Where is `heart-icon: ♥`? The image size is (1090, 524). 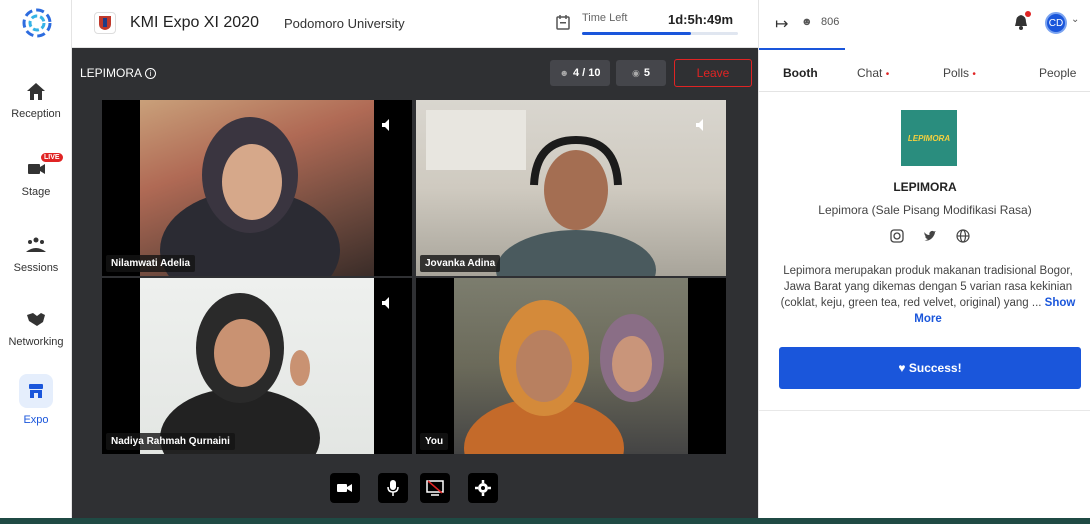 heart-icon: ♥ is located at coordinates (902, 368).